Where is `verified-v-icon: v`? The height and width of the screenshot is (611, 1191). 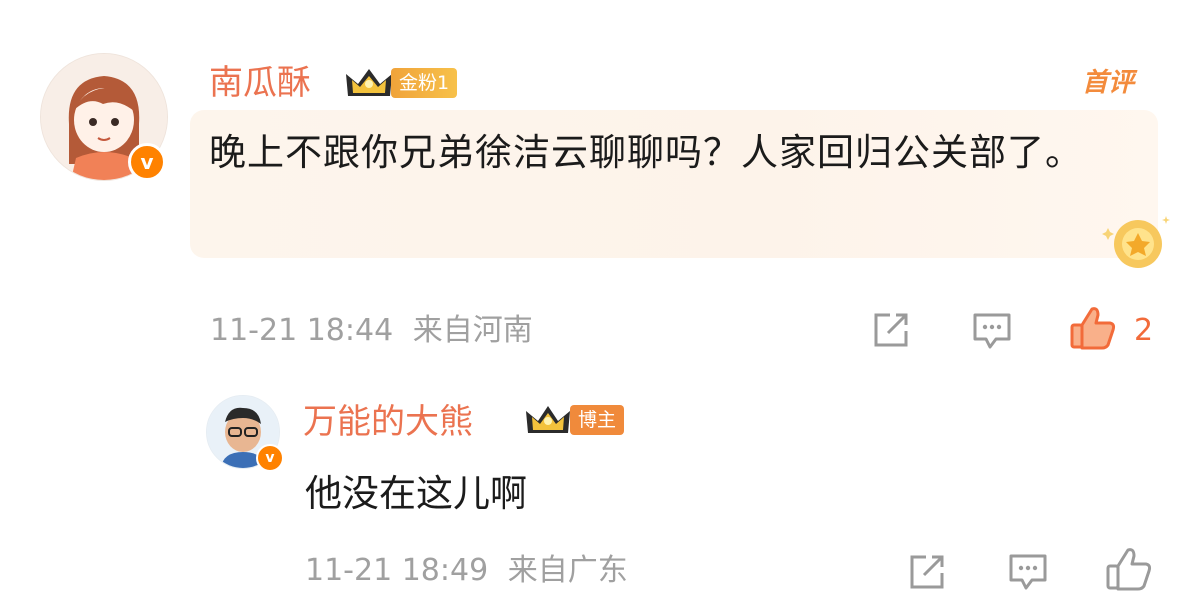
verified-v-icon: v is located at coordinates (147, 162).